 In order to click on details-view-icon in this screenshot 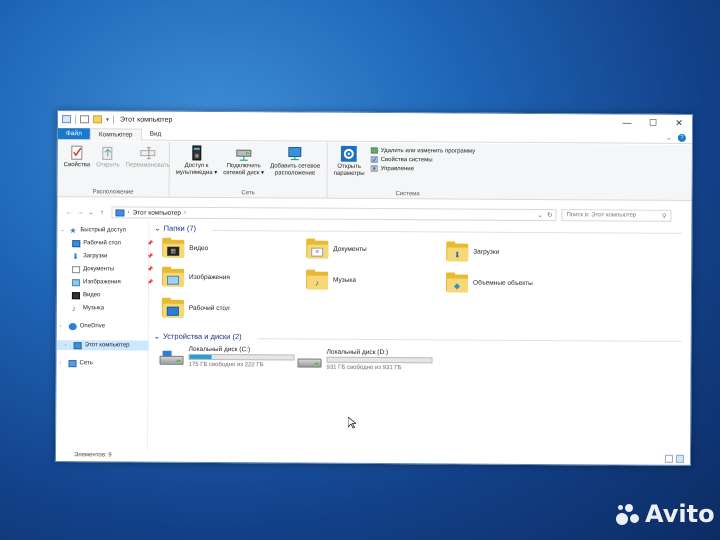, I will do `click(668, 458)`.